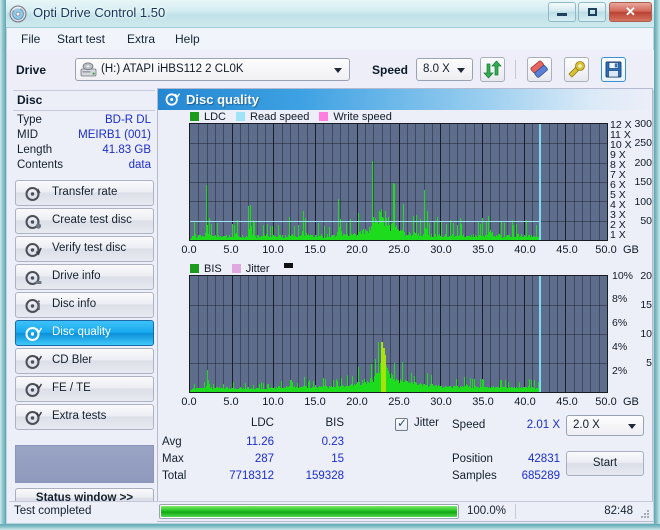 This screenshot has height=530, width=660. I want to click on erase-button, so click(539, 69).